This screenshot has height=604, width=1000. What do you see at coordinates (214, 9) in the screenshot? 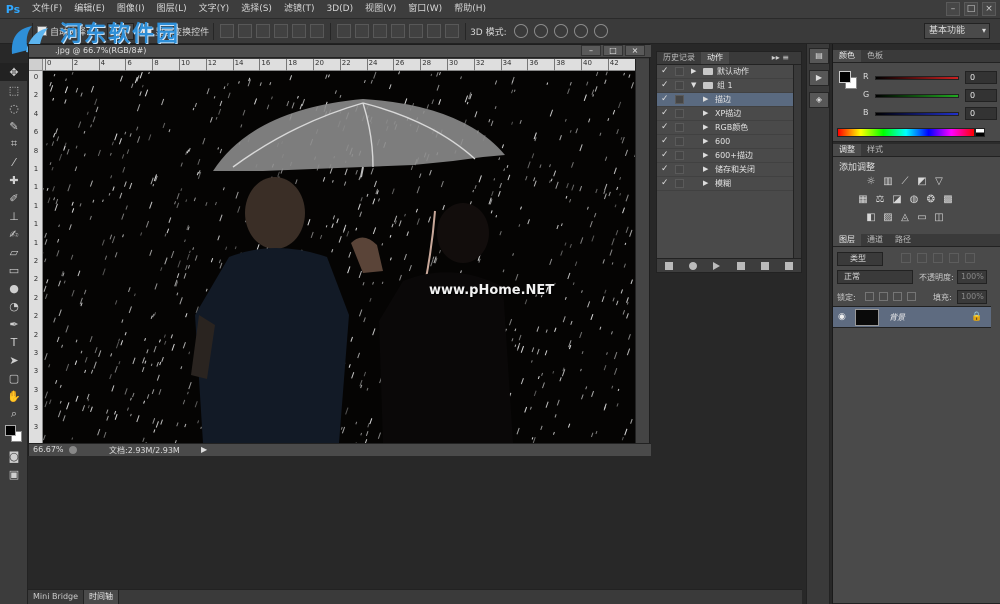
I see `menu-item: 文字(Y)` at bounding box center [214, 9].